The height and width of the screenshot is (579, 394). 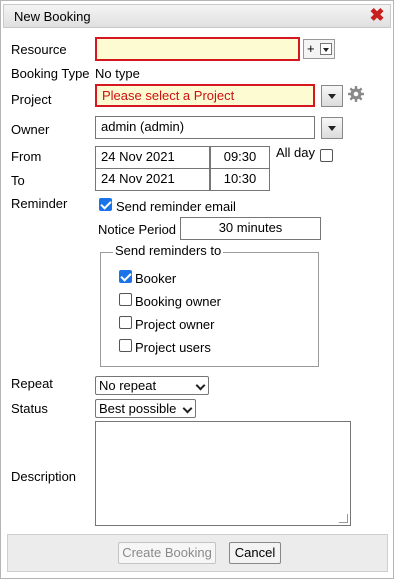 What do you see at coordinates (138, 408) in the screenshot?
I see `status-select-value: Best possible` at bounding box center [138, 408].